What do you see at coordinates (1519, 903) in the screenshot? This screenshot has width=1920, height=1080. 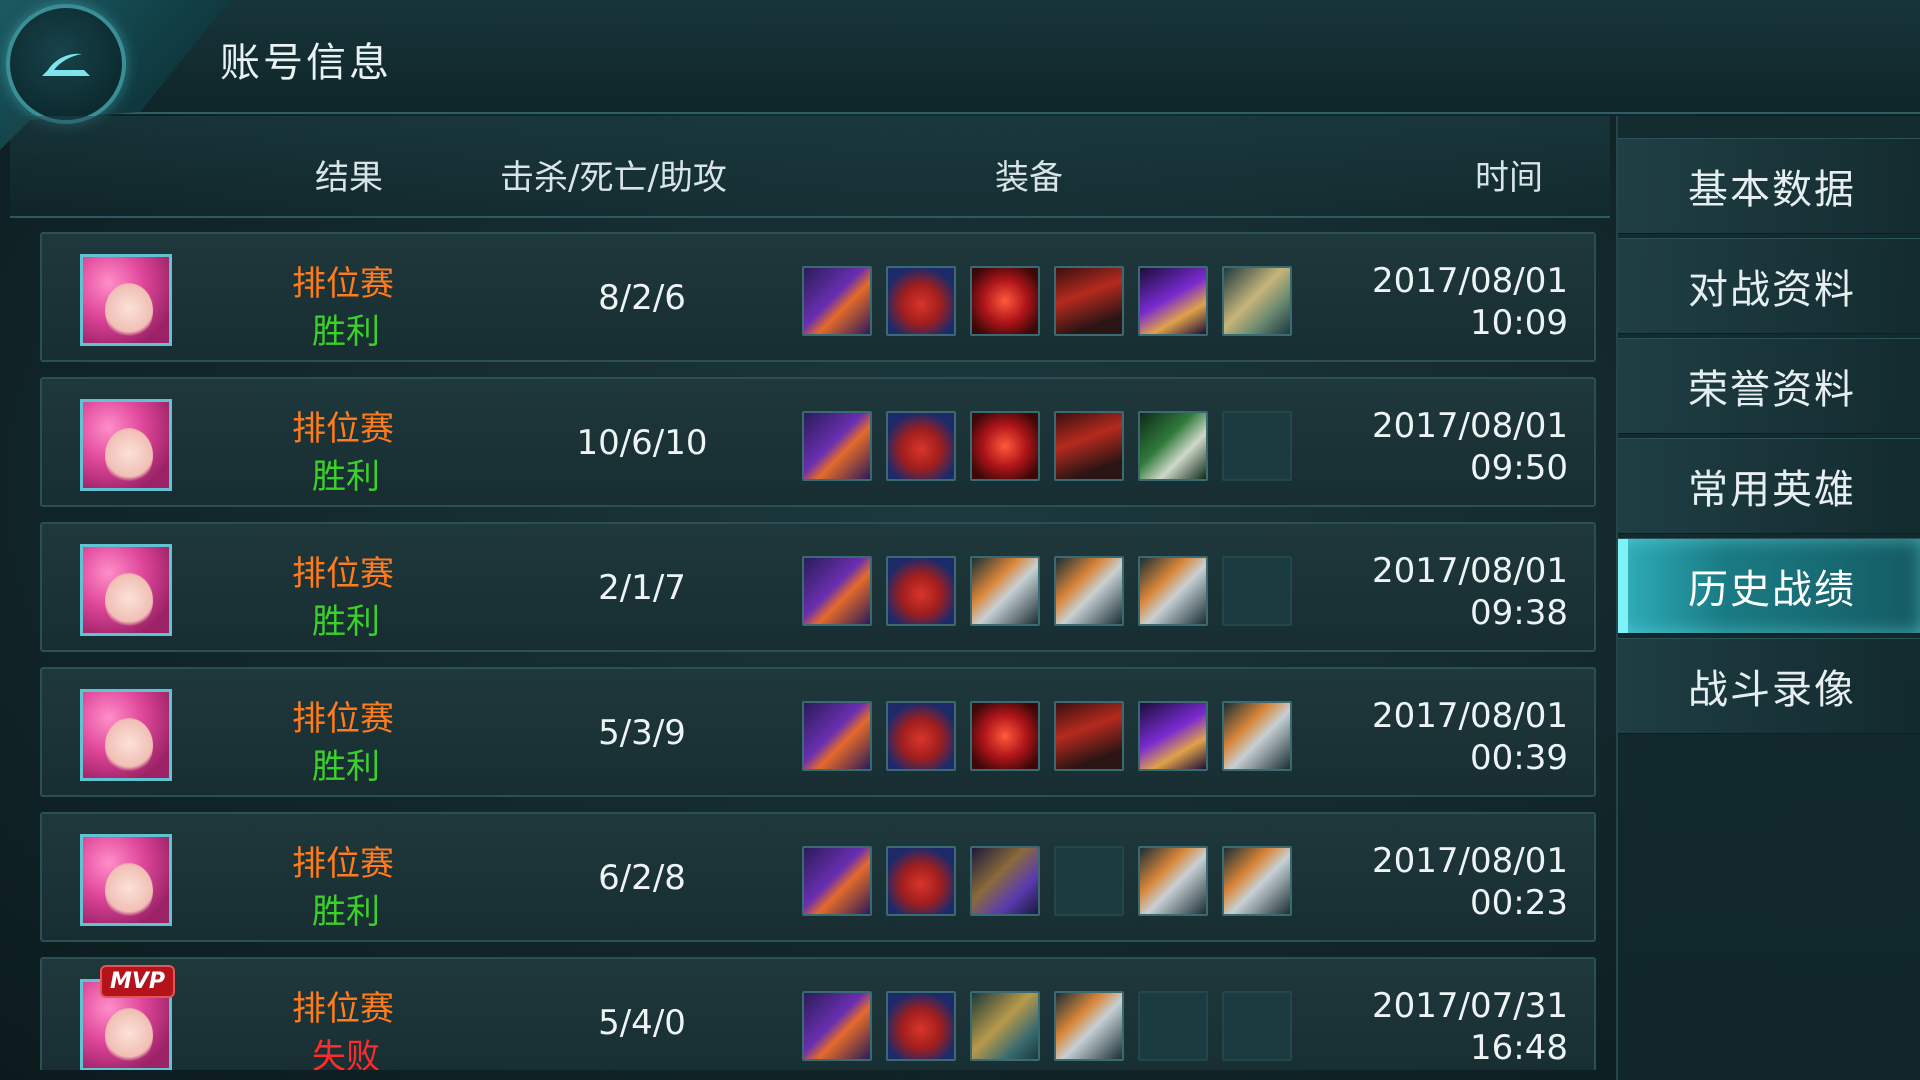 I see `match-clock: 00:23` at bounding box center [1519, 903].